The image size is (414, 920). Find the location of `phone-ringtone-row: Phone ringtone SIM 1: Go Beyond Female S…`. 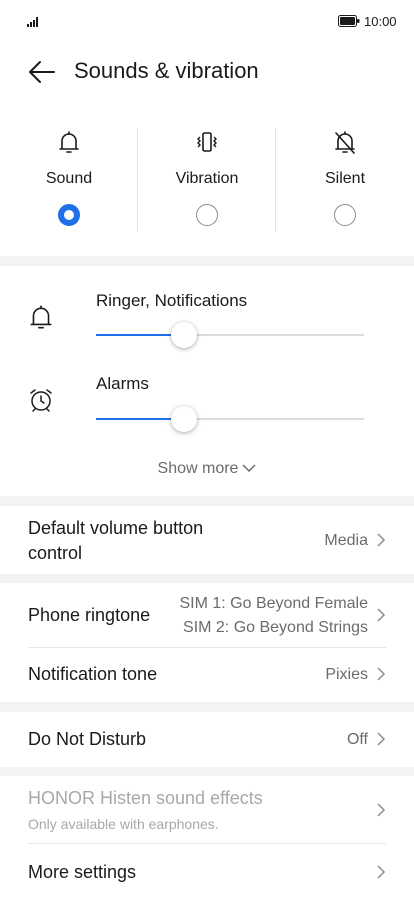

phone-ringtone-row: Phone ringtone SIM 1: Go Beyond Female S… is located at coordinates (207, 615).